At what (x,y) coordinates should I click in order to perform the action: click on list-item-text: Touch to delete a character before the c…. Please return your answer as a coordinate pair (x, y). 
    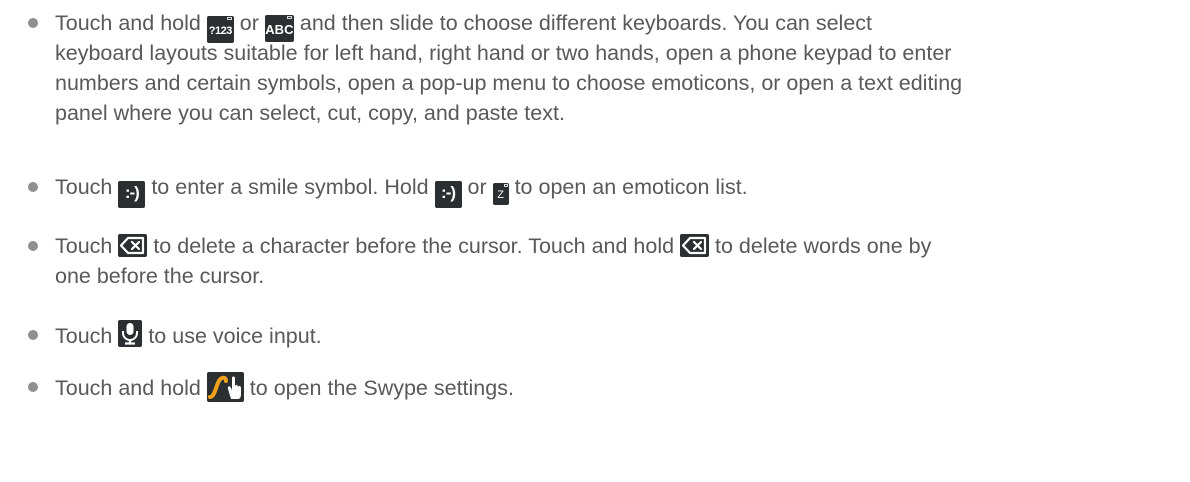
    Looking at the image, I should click on (620, 261).